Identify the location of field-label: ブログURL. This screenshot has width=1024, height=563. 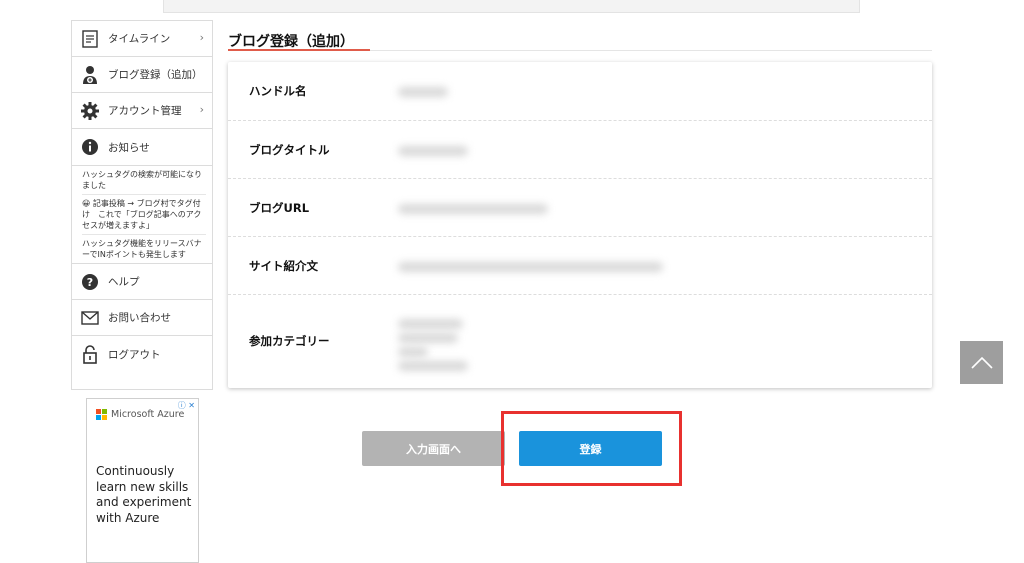
(279, 208).